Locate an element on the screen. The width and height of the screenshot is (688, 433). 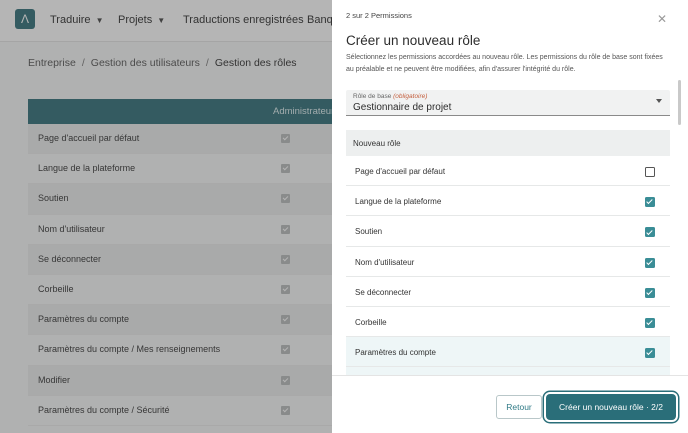
permission-row: Corbeille is located at coordinates (508, 322).